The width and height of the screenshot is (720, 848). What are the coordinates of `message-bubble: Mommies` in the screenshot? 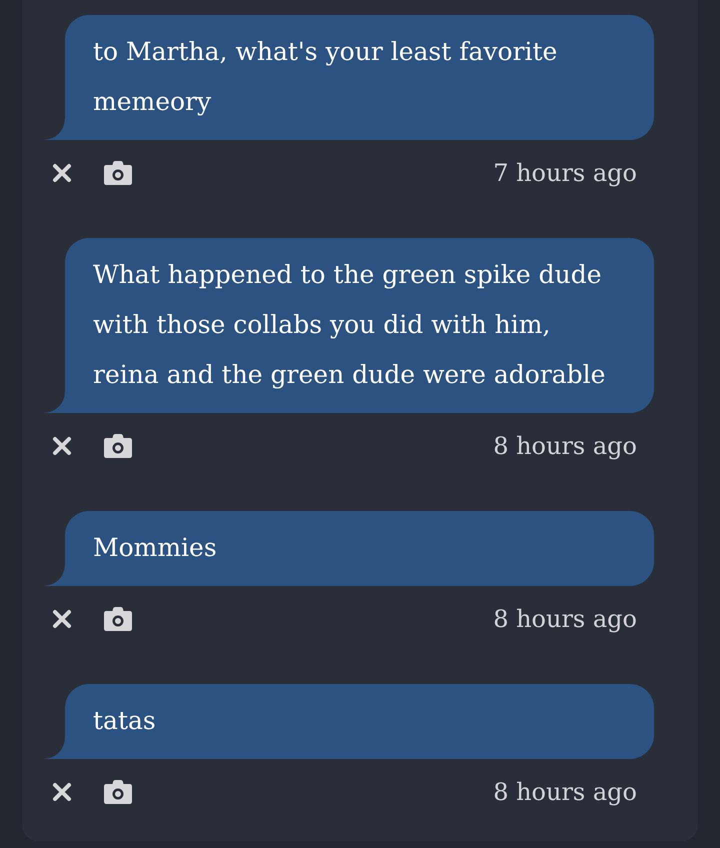 It's located at (349, 548).